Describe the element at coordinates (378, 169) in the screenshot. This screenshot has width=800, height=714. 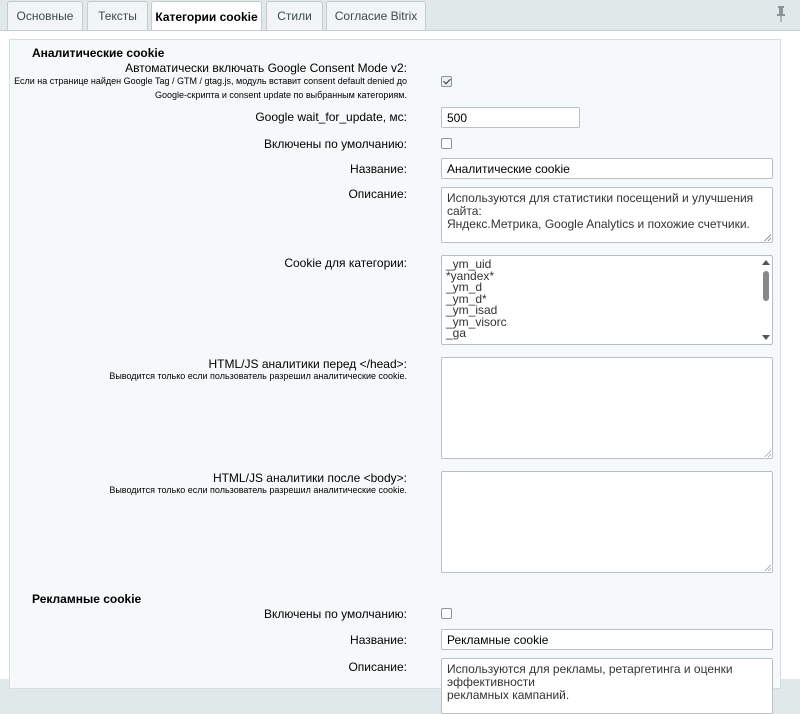
I see `analytics-name-label: Название:` at that location.